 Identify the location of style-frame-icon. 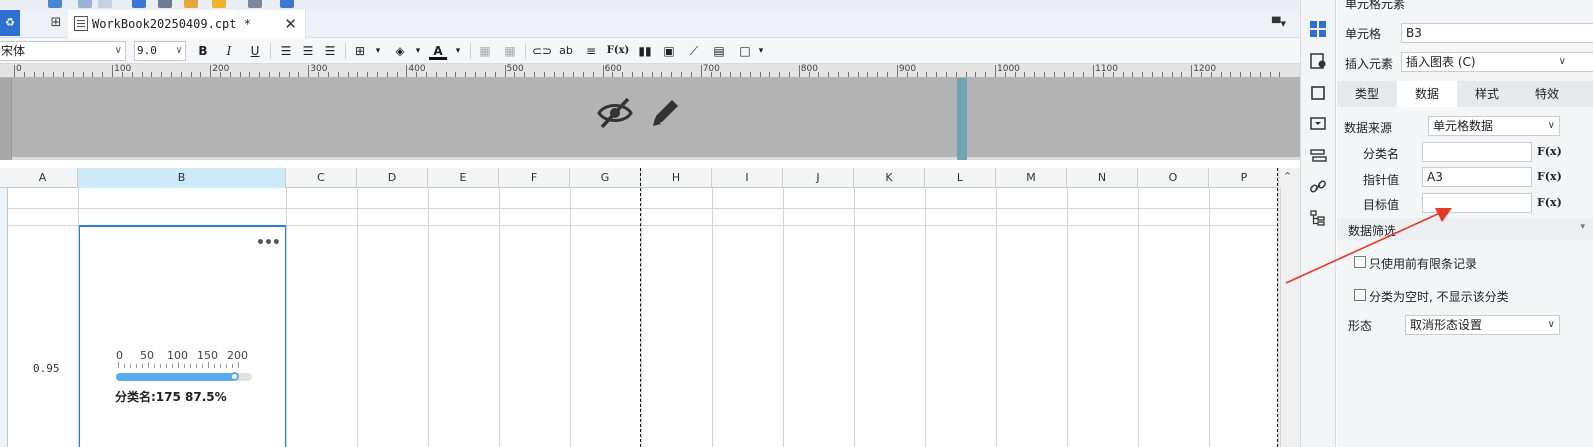
(1318, 93).